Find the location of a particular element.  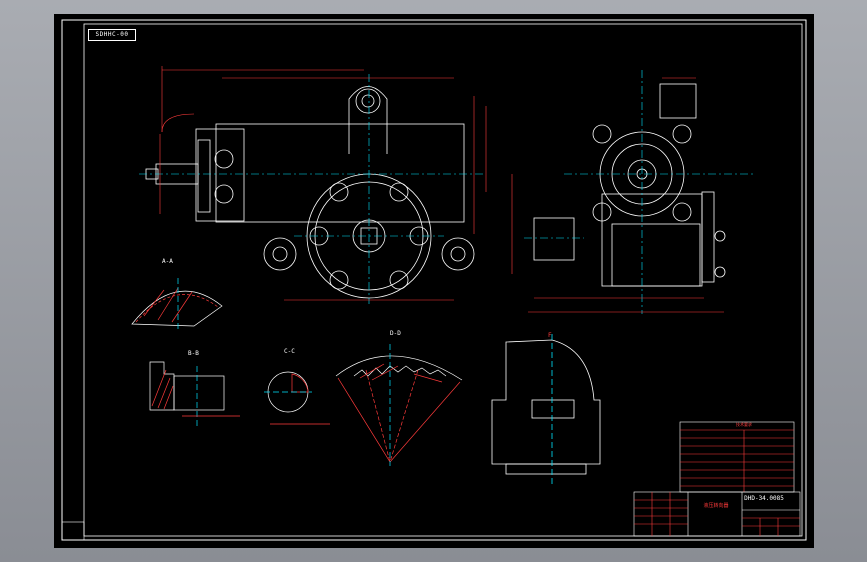

section-cc is located at coordinates (297, 398).